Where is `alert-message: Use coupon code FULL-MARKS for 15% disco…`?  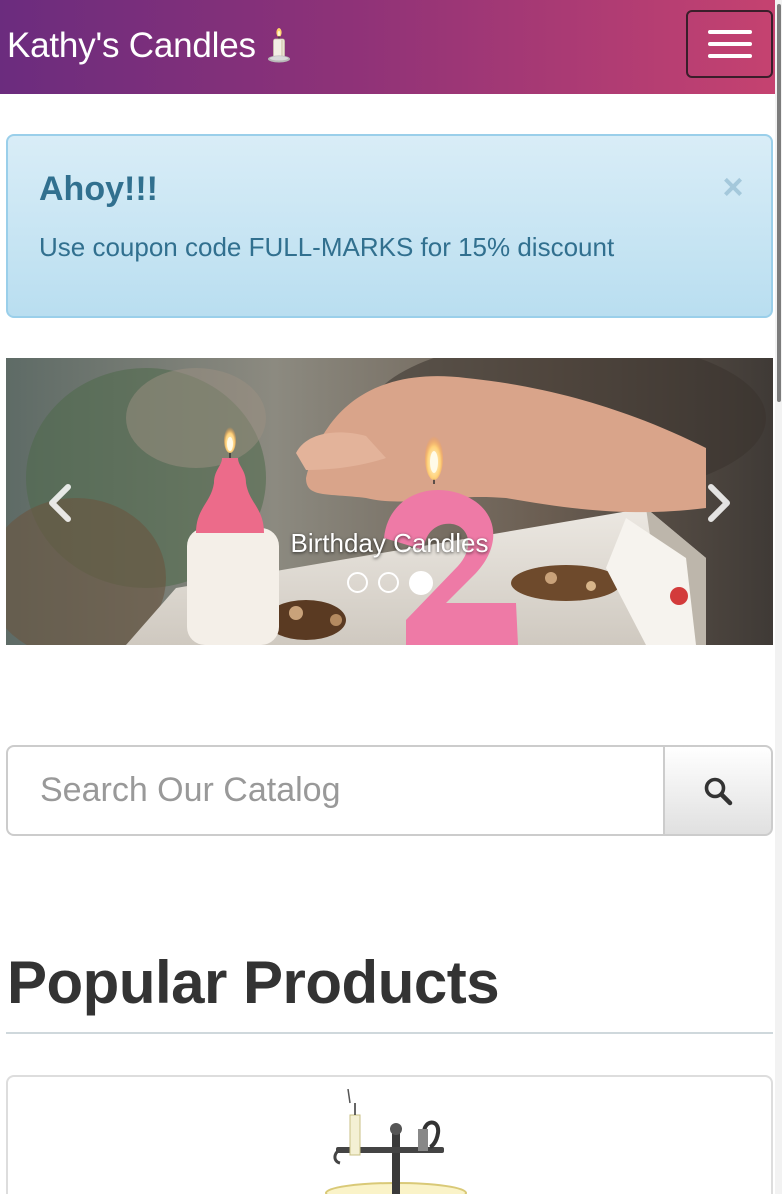
alert-message: Use coupon code FULL-MARKS for 15% disco… is located at coordinates (327, 247).